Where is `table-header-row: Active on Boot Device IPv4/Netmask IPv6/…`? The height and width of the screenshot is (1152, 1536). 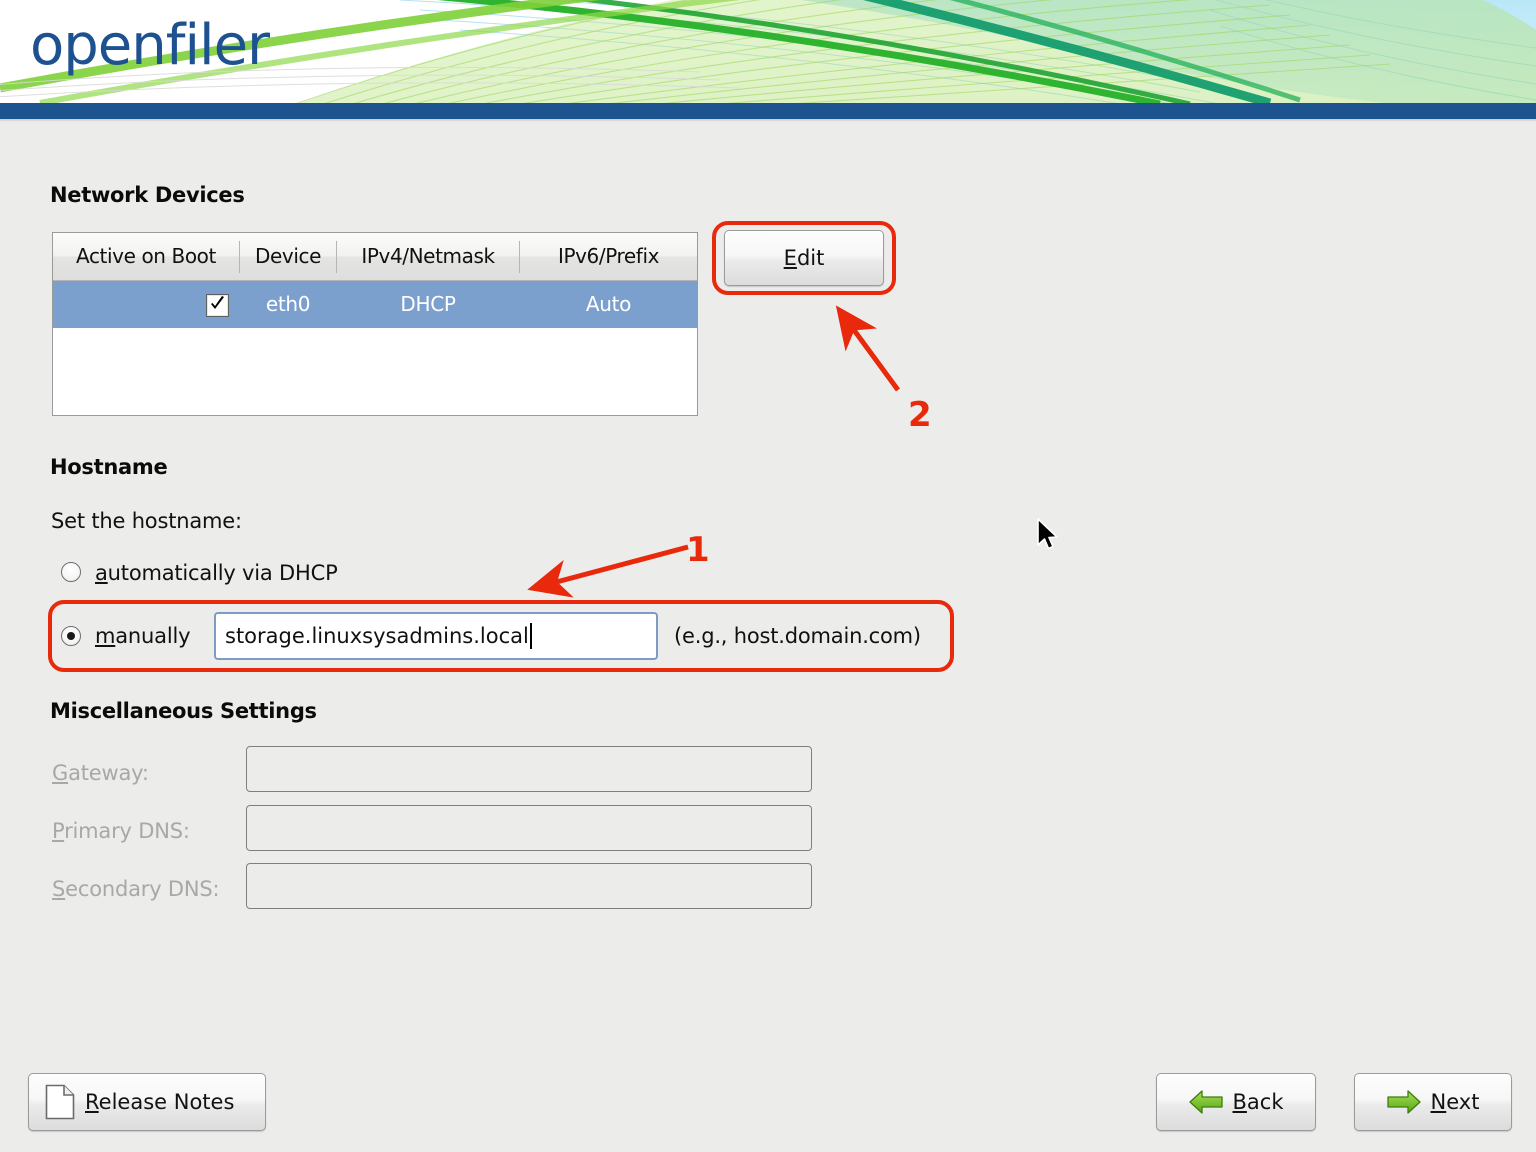 table-header-row: Active on Boot Device IPv4/Netmask IPv6/… is located at coordinates (375, 257).